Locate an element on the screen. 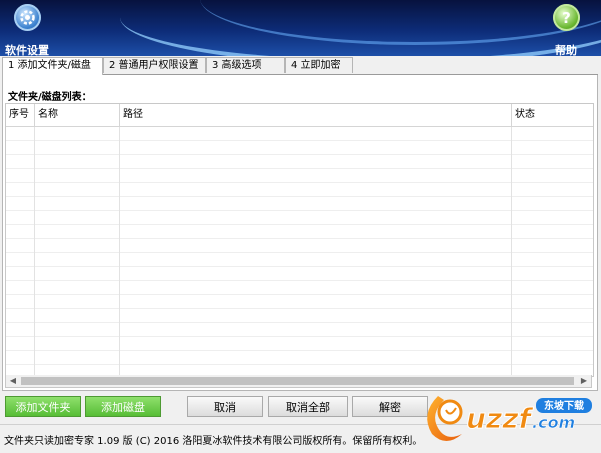  software-settings-label: 软件设置 is located at coordinates (27, 50).